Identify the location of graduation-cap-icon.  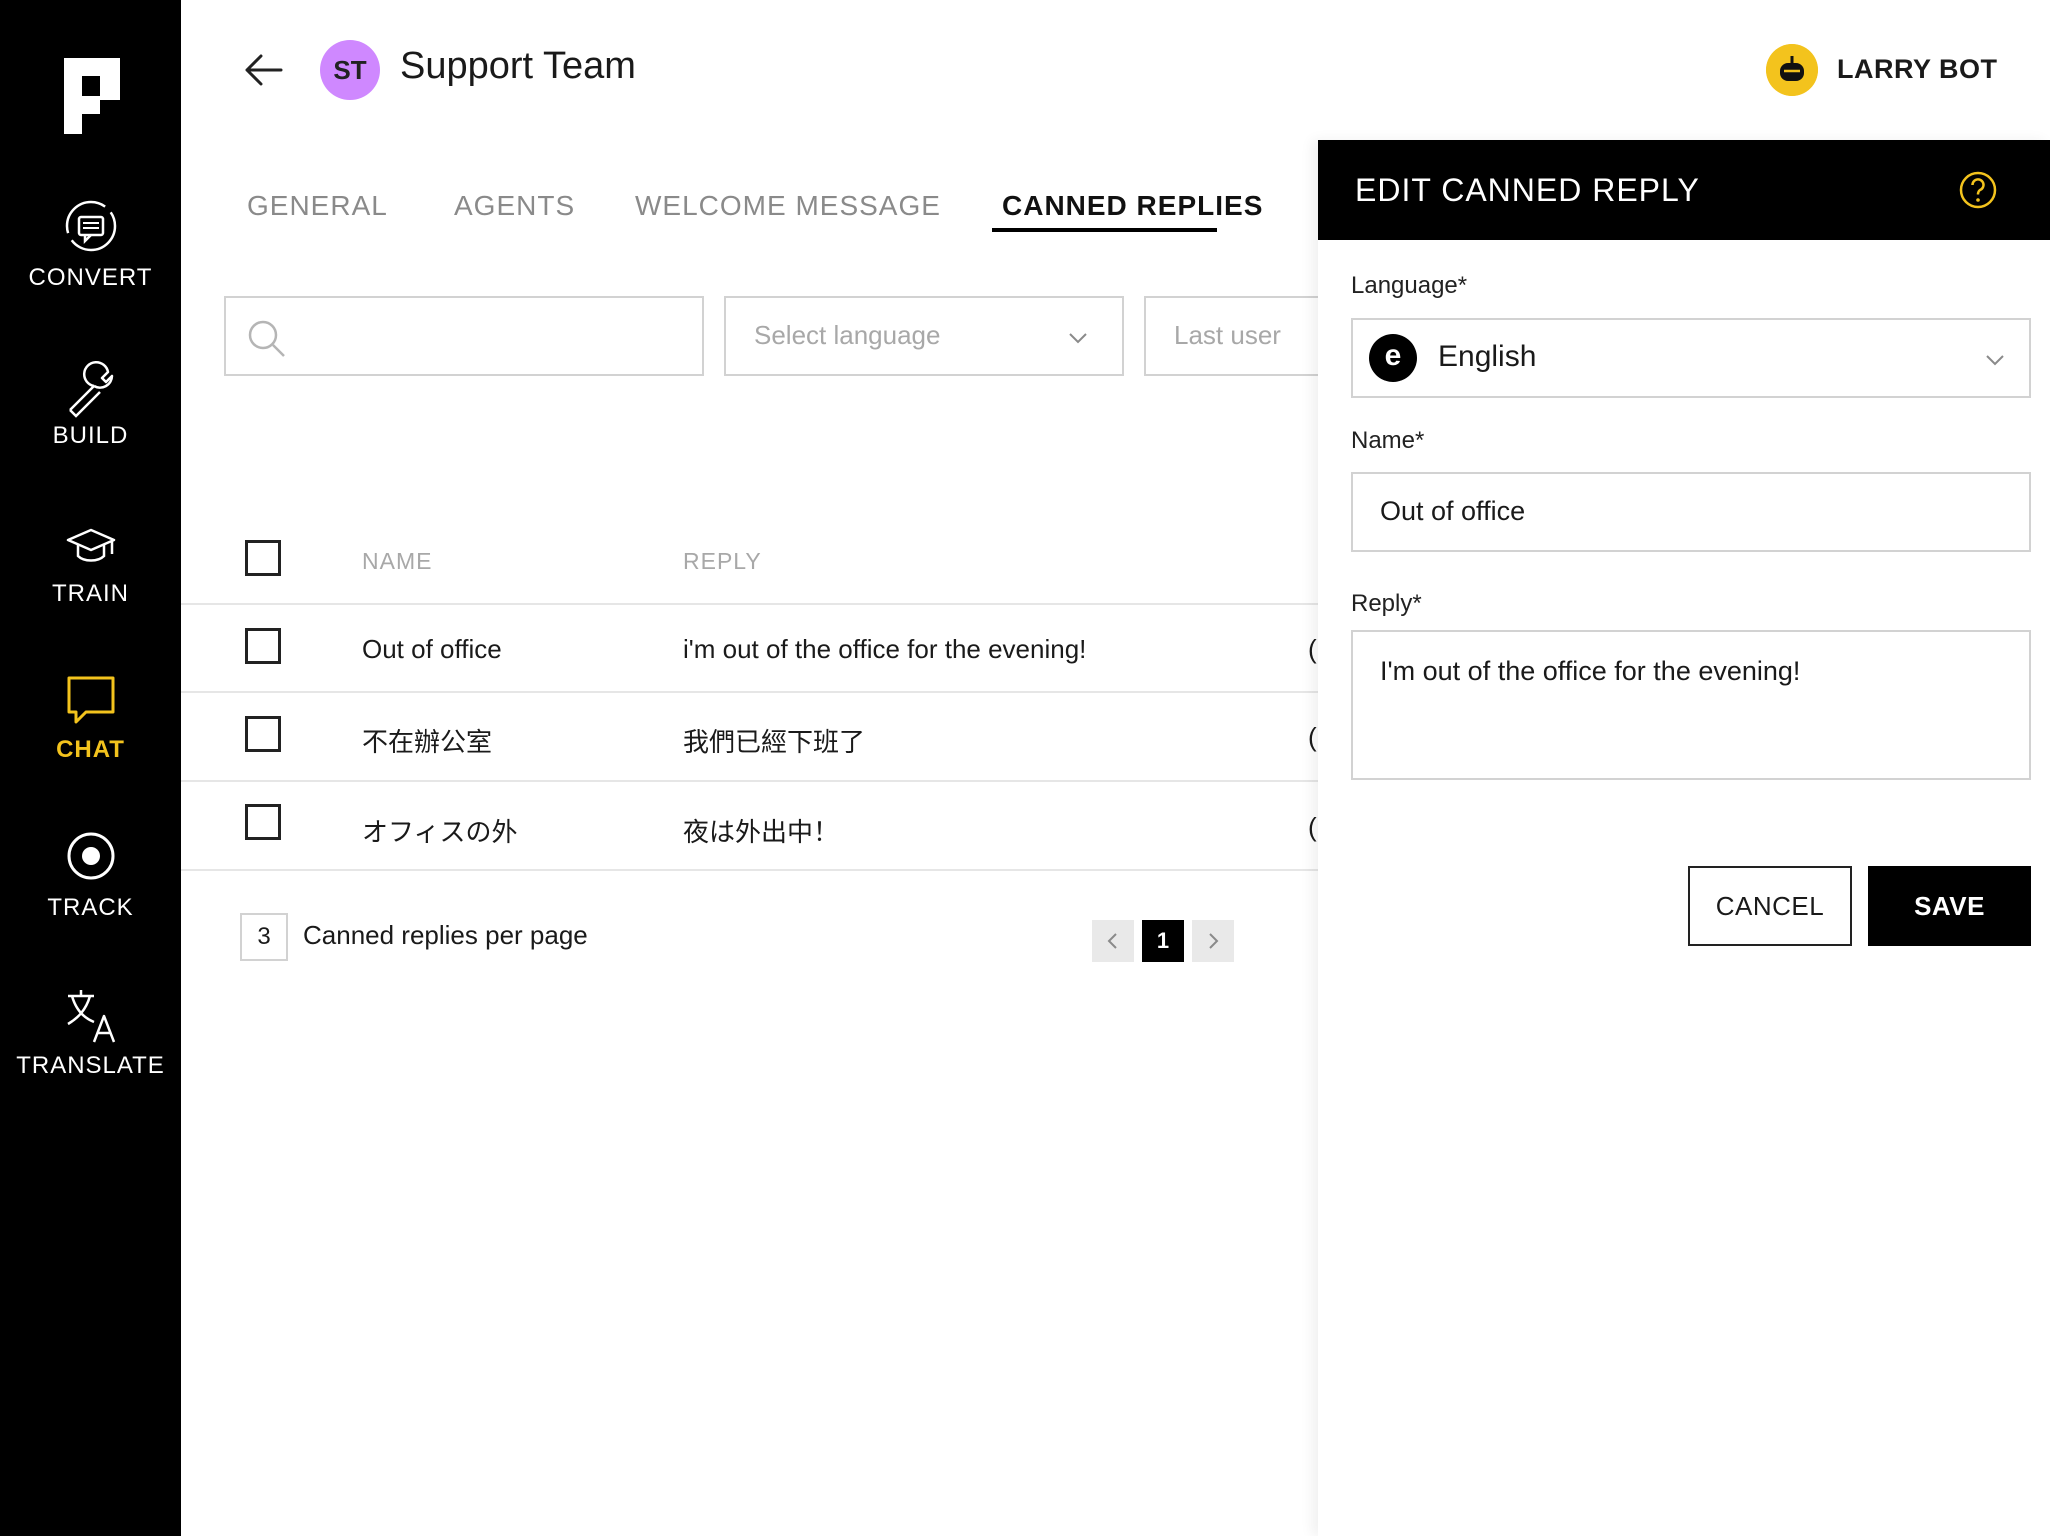
(91, 545).